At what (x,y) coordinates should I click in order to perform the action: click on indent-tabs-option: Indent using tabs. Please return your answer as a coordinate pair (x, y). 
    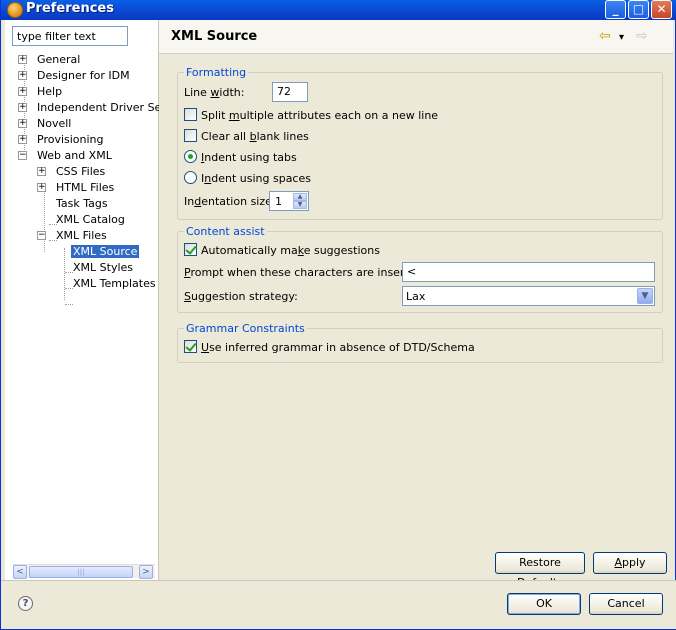
    Looking at the image, I should click on (240, 157).